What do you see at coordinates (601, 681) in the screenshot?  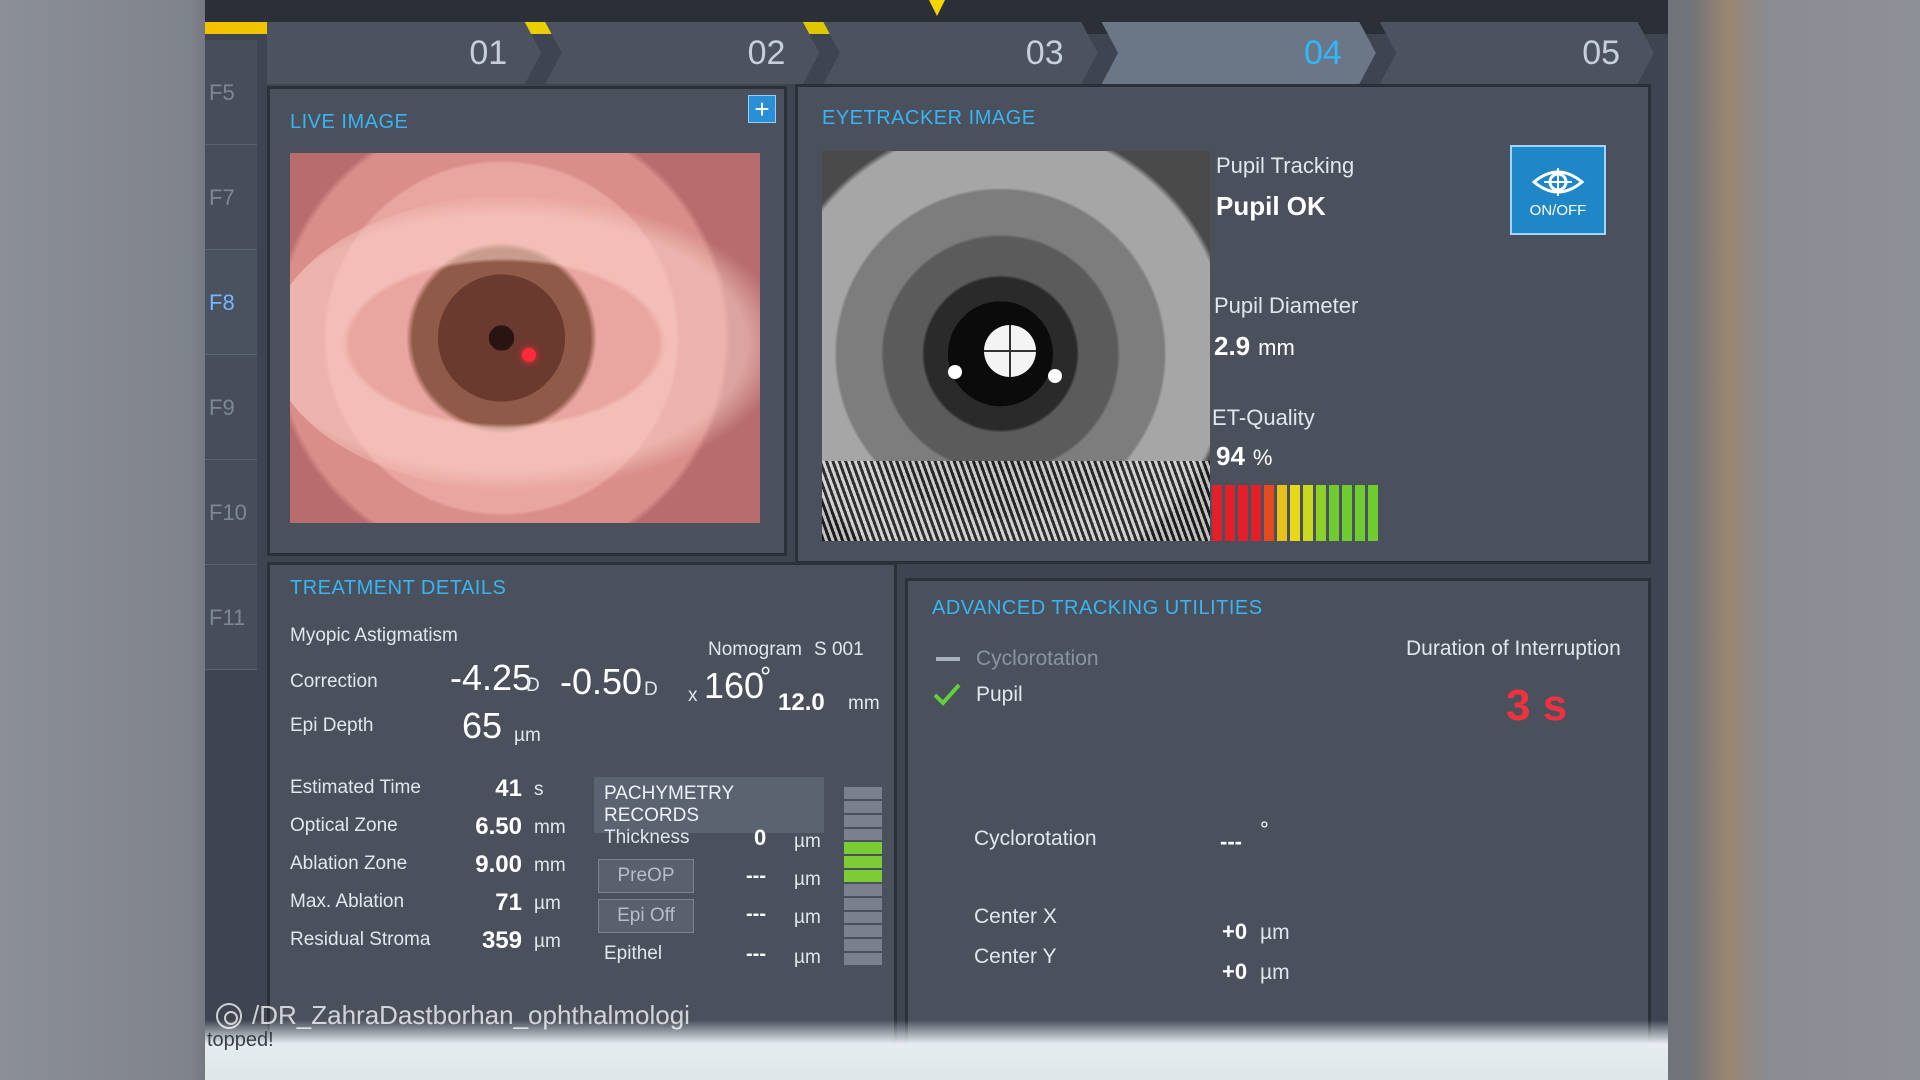 I see `cylinder-value: -0.50` at bounding box center [601, 681].